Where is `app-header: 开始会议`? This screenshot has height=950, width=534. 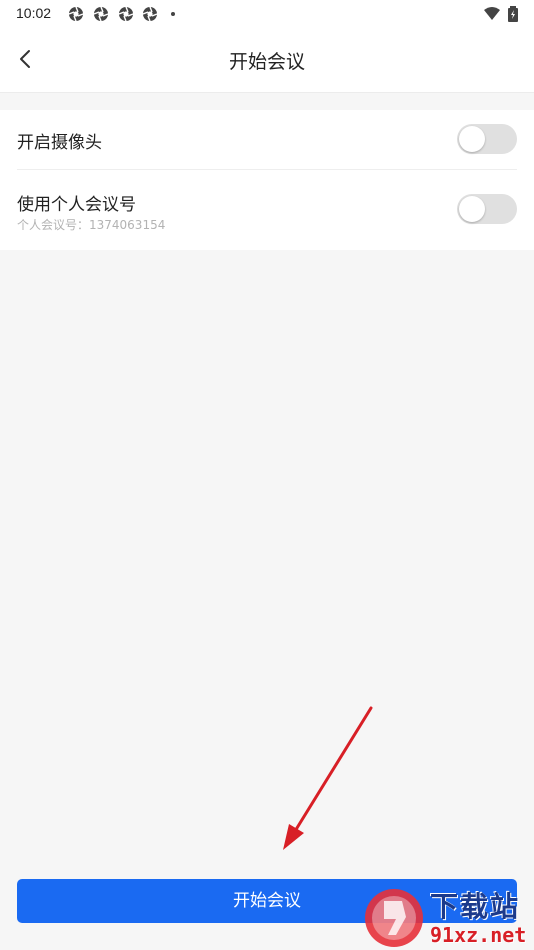 app-header: 开始会议 is located at coordinates (267, 60).